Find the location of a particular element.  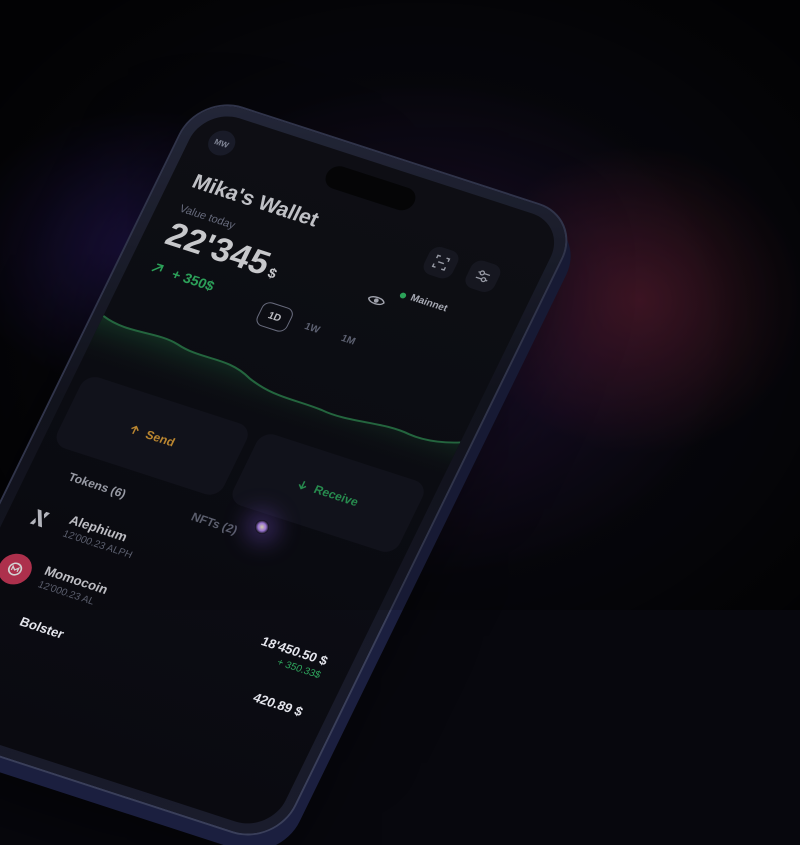

scan-icon is located at coordinates (441, 262).